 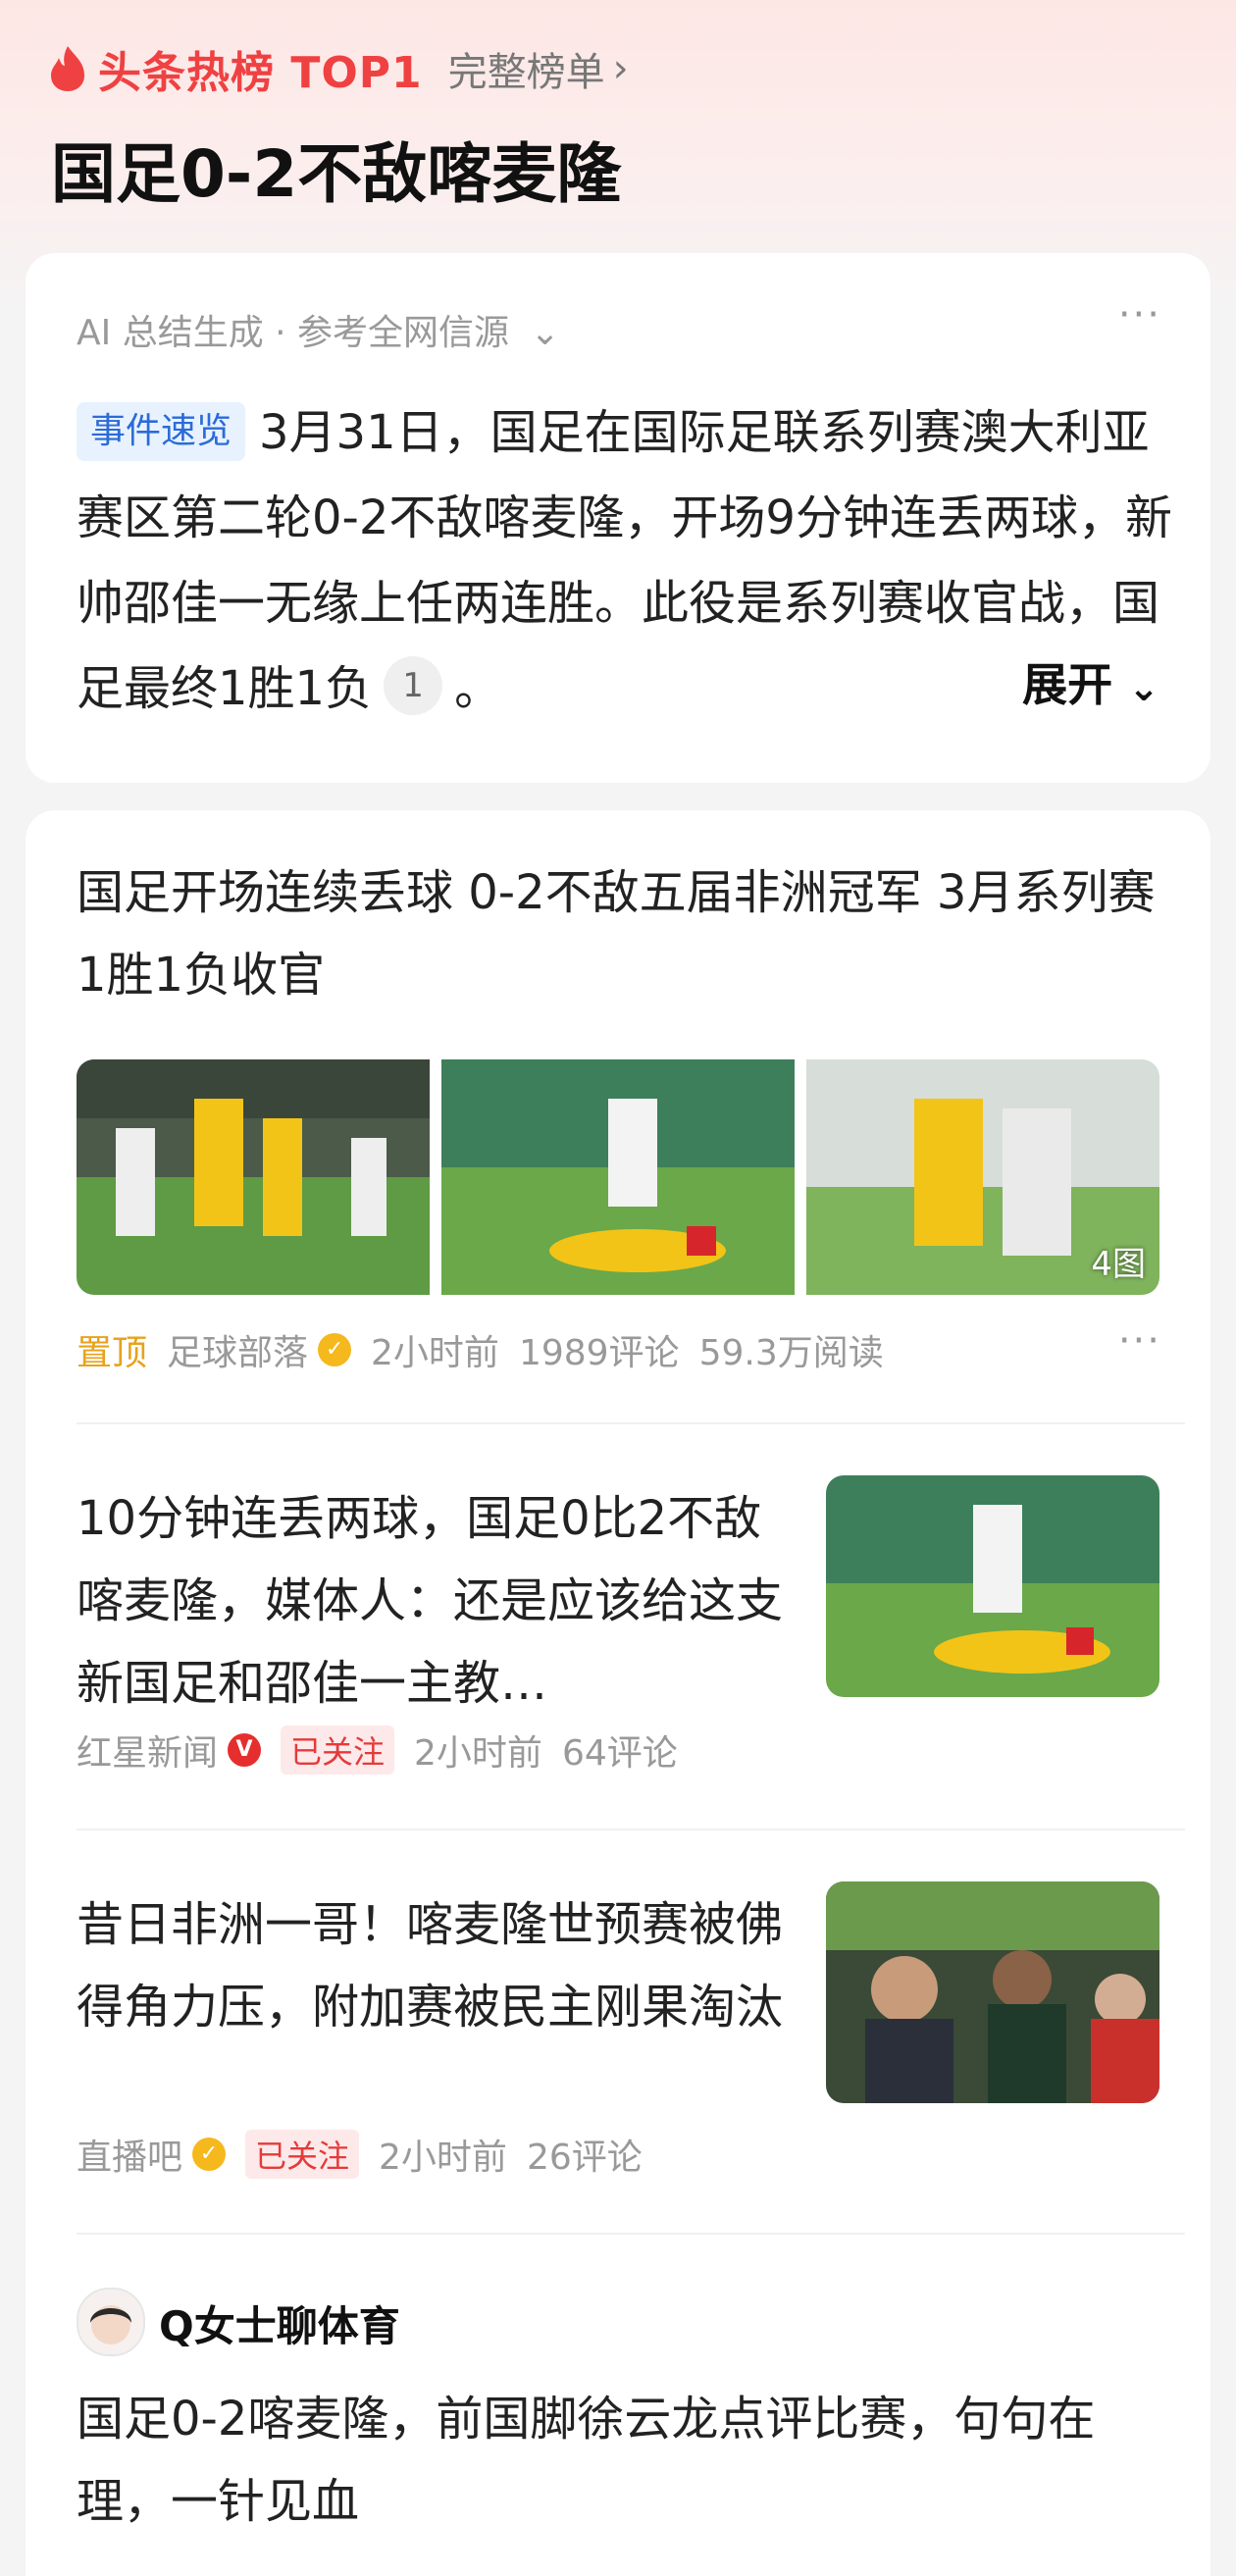 What do you see at coordinates (147, 1750) in the screenshot?
I see `source-name: 红星新闻` at bounding box center [147, 1750].